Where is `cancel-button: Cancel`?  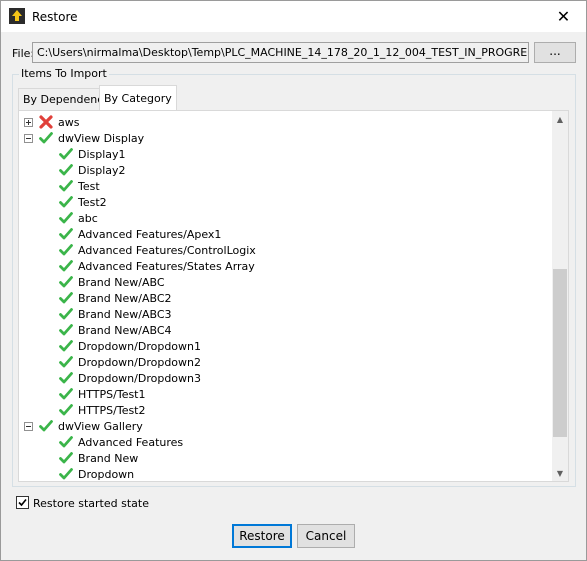
cancel-button: Cancel is located at coordinates (326, 536).